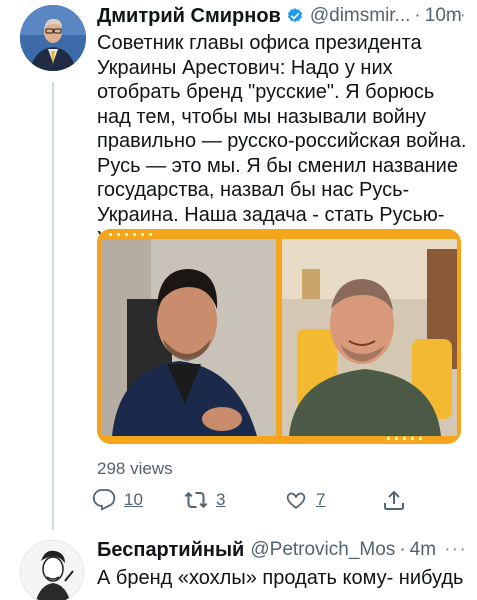 Image resolution: width=477 pixels, height=600 pixels. I want to click on reply-tweet-header: Беспартийный @Petrovich_Mos · 4m, so click(282, 550).